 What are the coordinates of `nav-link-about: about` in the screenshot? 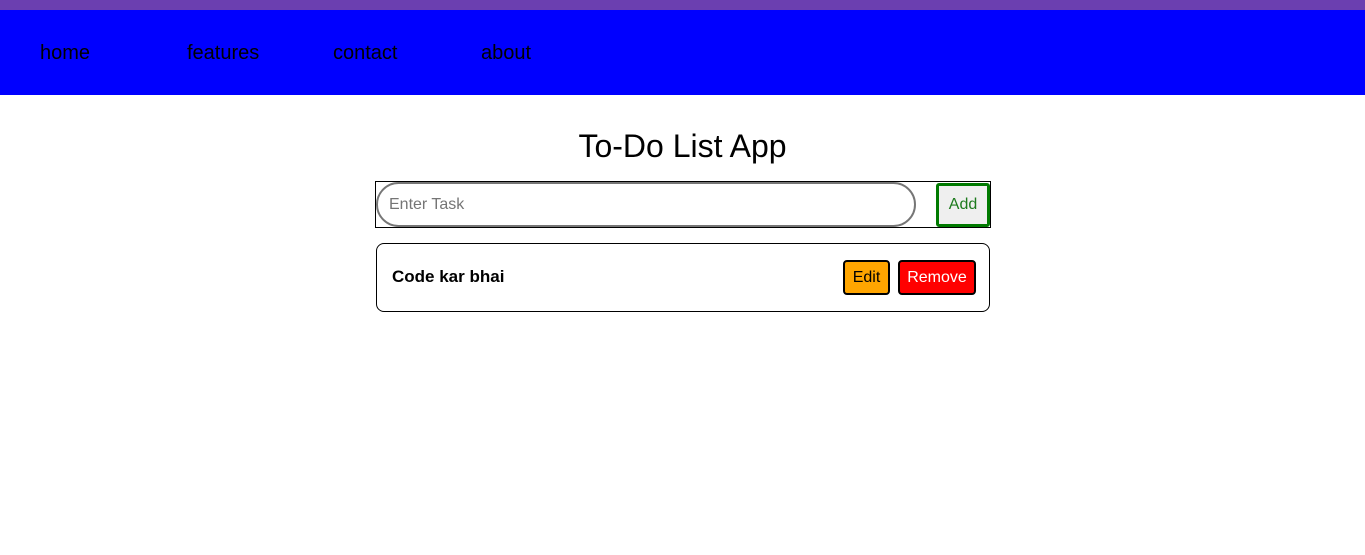 It's located at (506, 53).